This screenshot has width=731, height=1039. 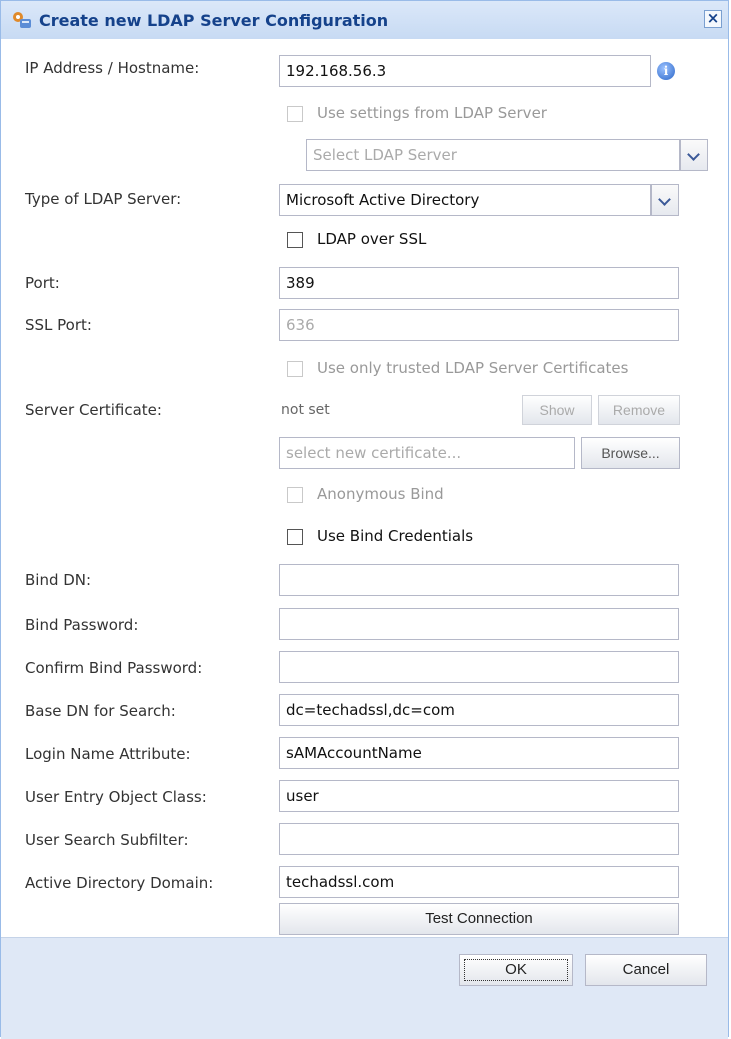 I want to click on base-dn-label: Base DN for Search:, so click(x=100, y=711).